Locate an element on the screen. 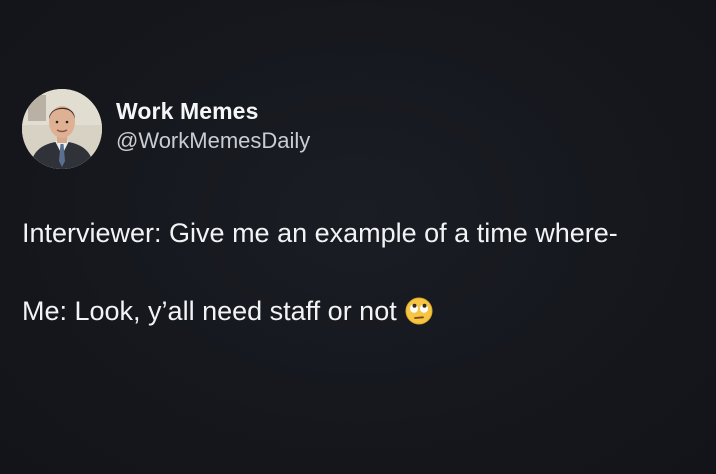 The image size is (716, 474). eye-roll-emoji-icon is located at coordinates (419, 315).